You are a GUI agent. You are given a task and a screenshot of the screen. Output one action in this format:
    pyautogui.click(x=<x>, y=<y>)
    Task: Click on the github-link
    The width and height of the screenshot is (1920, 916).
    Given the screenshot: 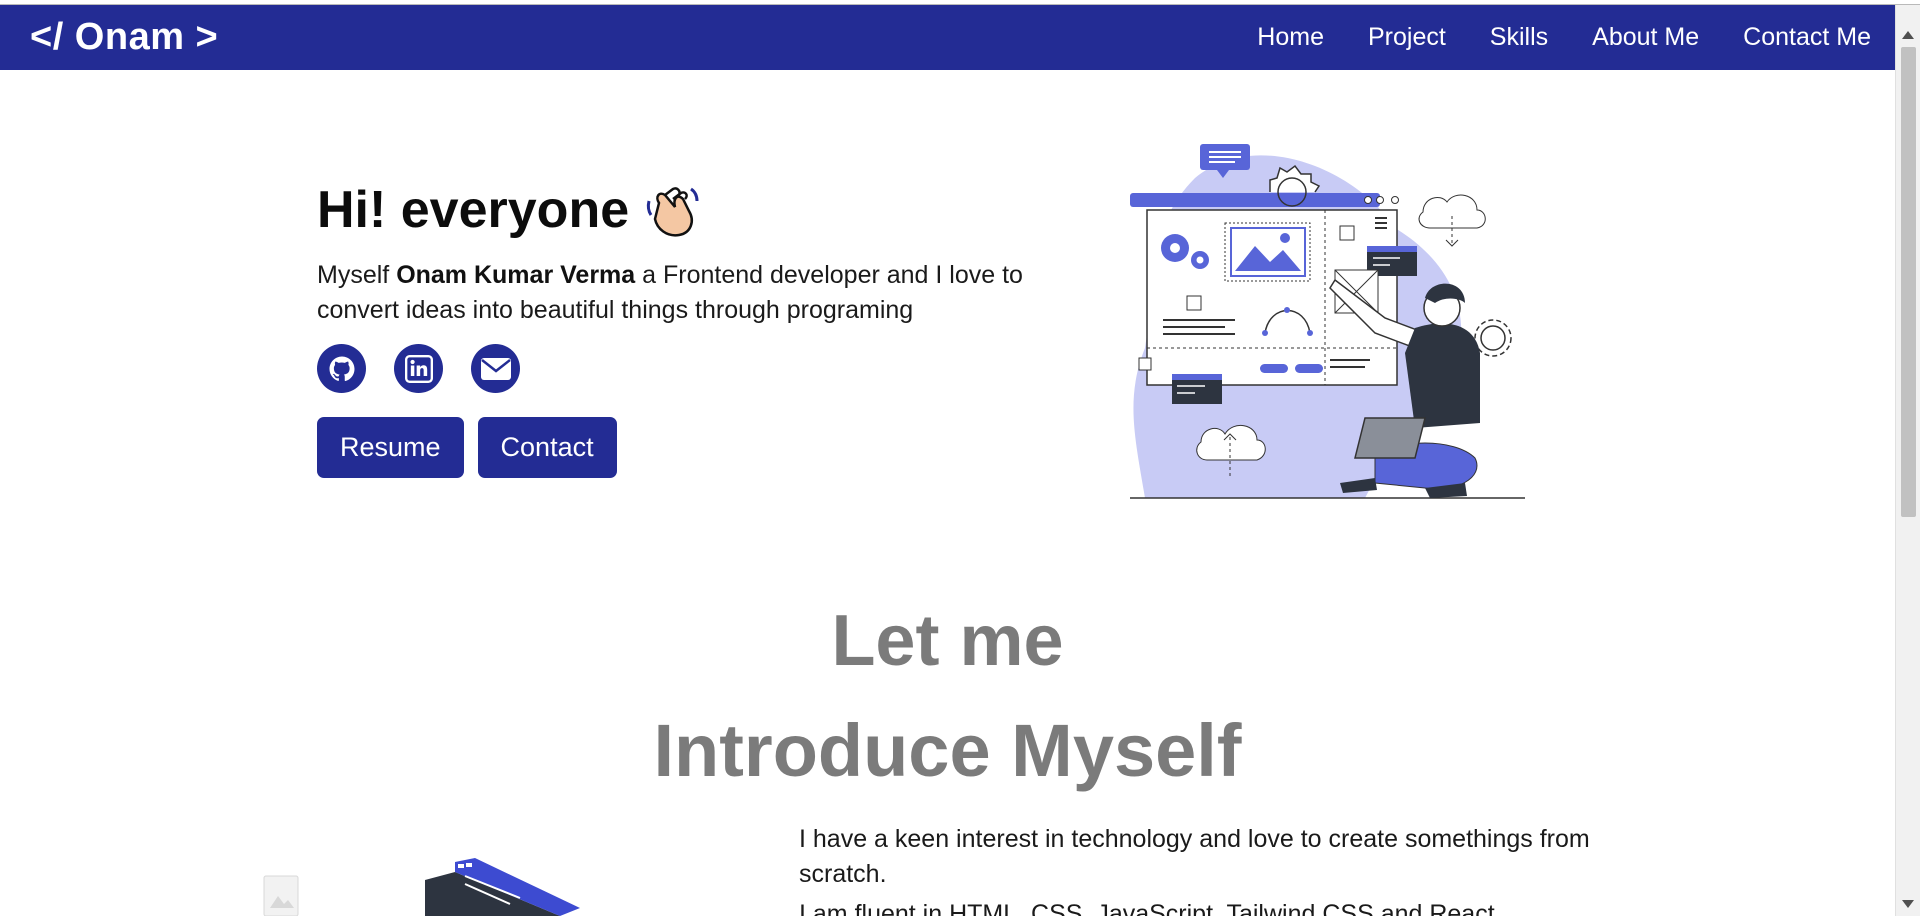 What is the action you would take?
    pyautogui.click(x=341, y=368)
    